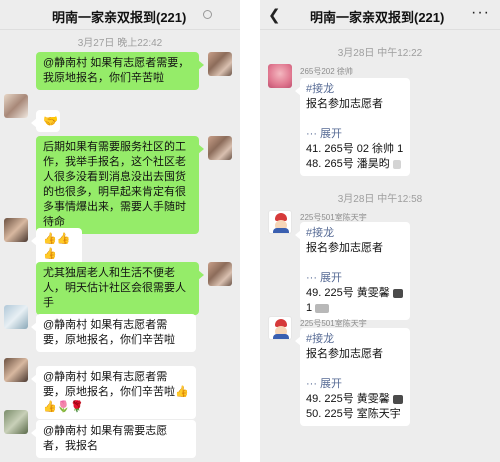 This screenshot has width=500, height=462. I want to click on chat-header: ❮ 明南一家亲双报到(221) ···, so click(380, 15).